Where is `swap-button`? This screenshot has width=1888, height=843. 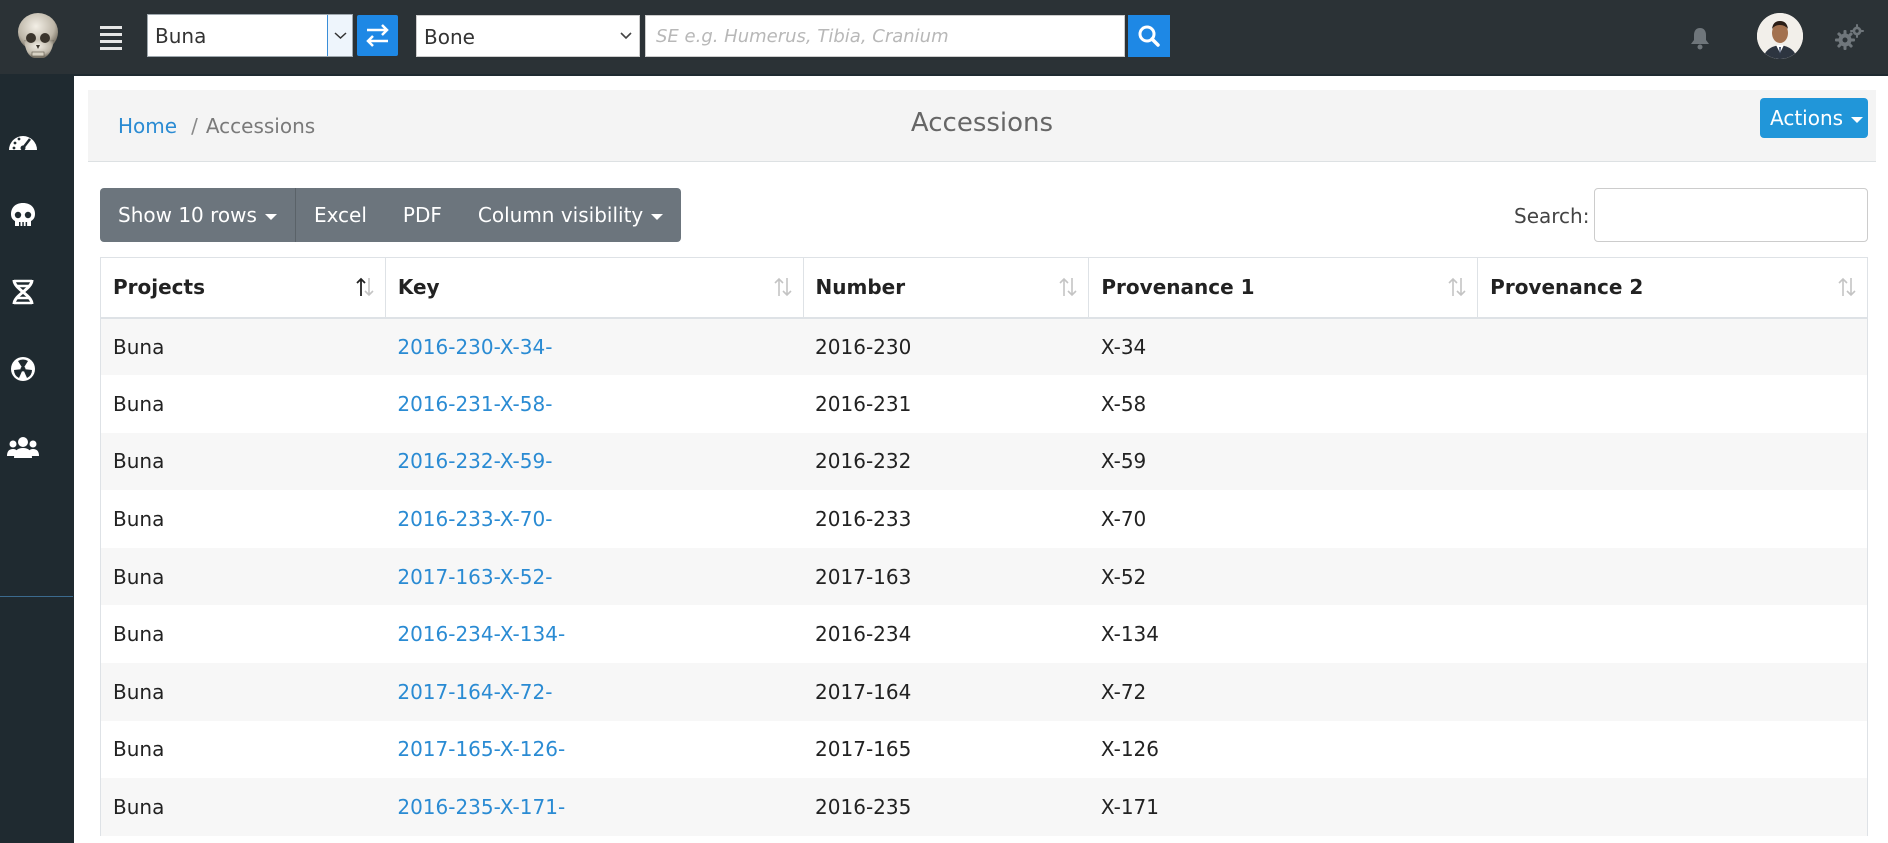 swap-button is located at coordinates (377, 35).